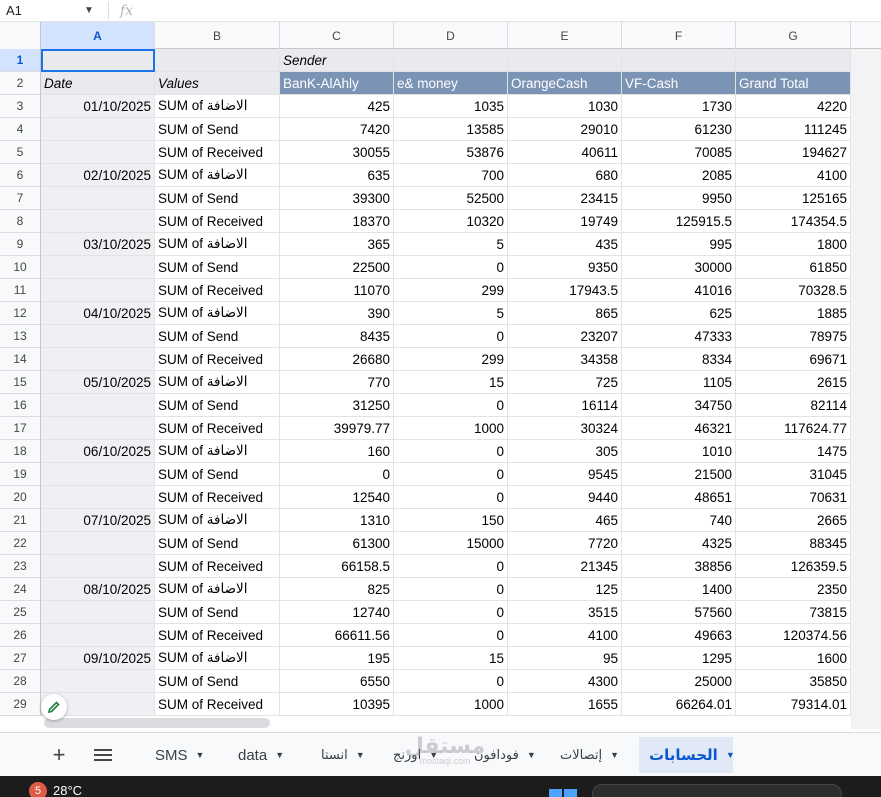  What do you see at coordinates (565, 428) in the screenshot?
I see `cell-orange-cash: 30324` at bounding box center [565, 428].